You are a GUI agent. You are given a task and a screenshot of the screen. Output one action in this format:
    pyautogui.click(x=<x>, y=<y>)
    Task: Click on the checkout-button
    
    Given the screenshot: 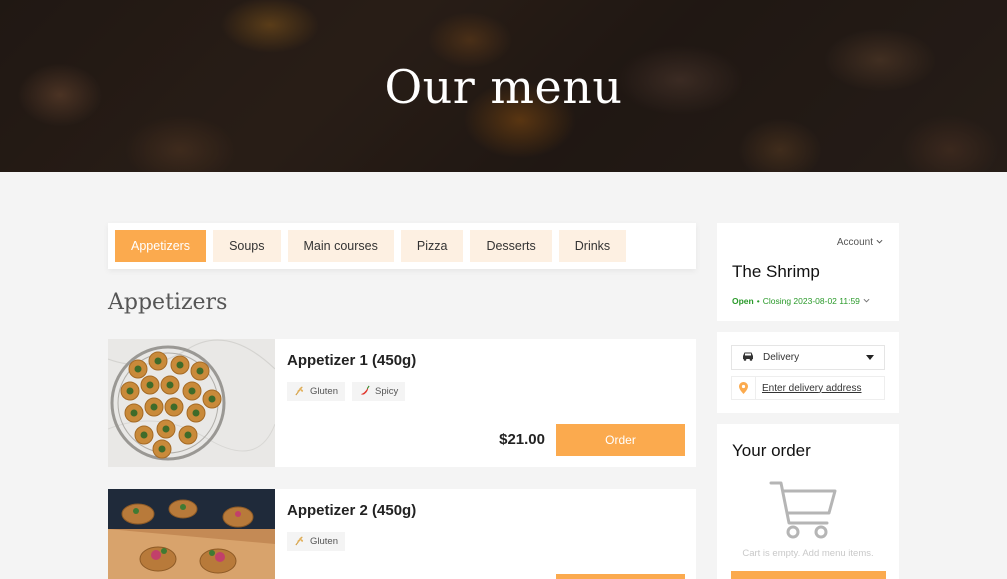 What is the action you would take?
    pyautogui.click(x=808, y=575)
    